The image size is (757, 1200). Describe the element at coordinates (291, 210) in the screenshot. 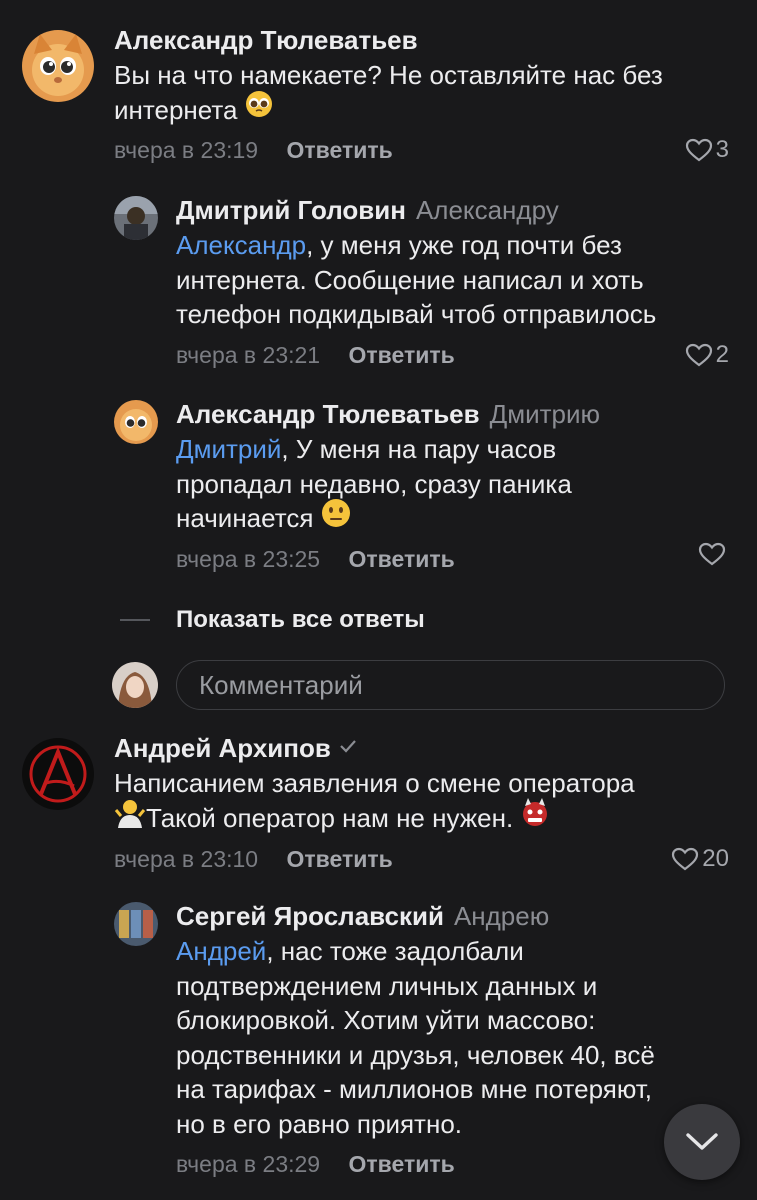

I see `comment-author: Дмитрий Головин` at that location.